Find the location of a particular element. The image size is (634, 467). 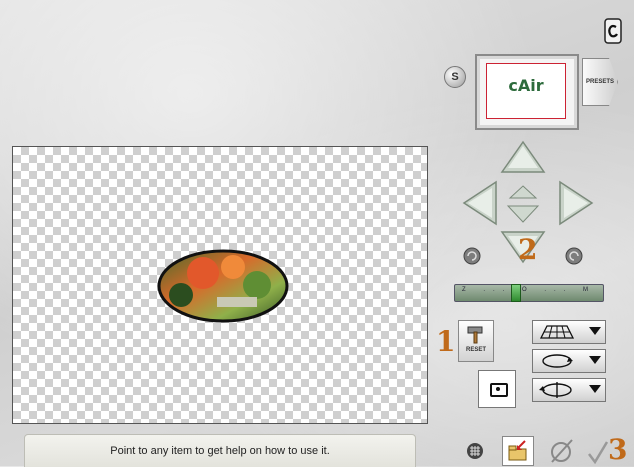

s-button: S is located at coordinates (455, 77).